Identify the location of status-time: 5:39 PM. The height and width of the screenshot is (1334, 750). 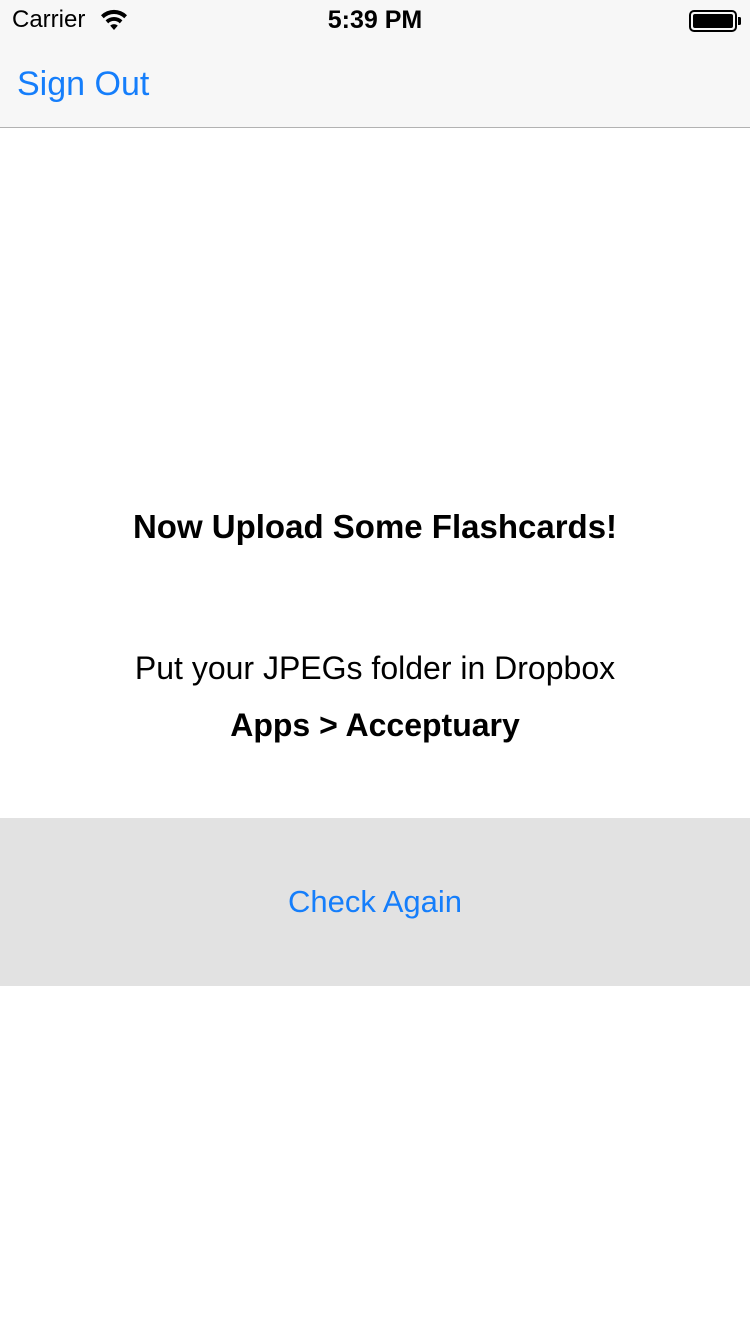
(375, 20).